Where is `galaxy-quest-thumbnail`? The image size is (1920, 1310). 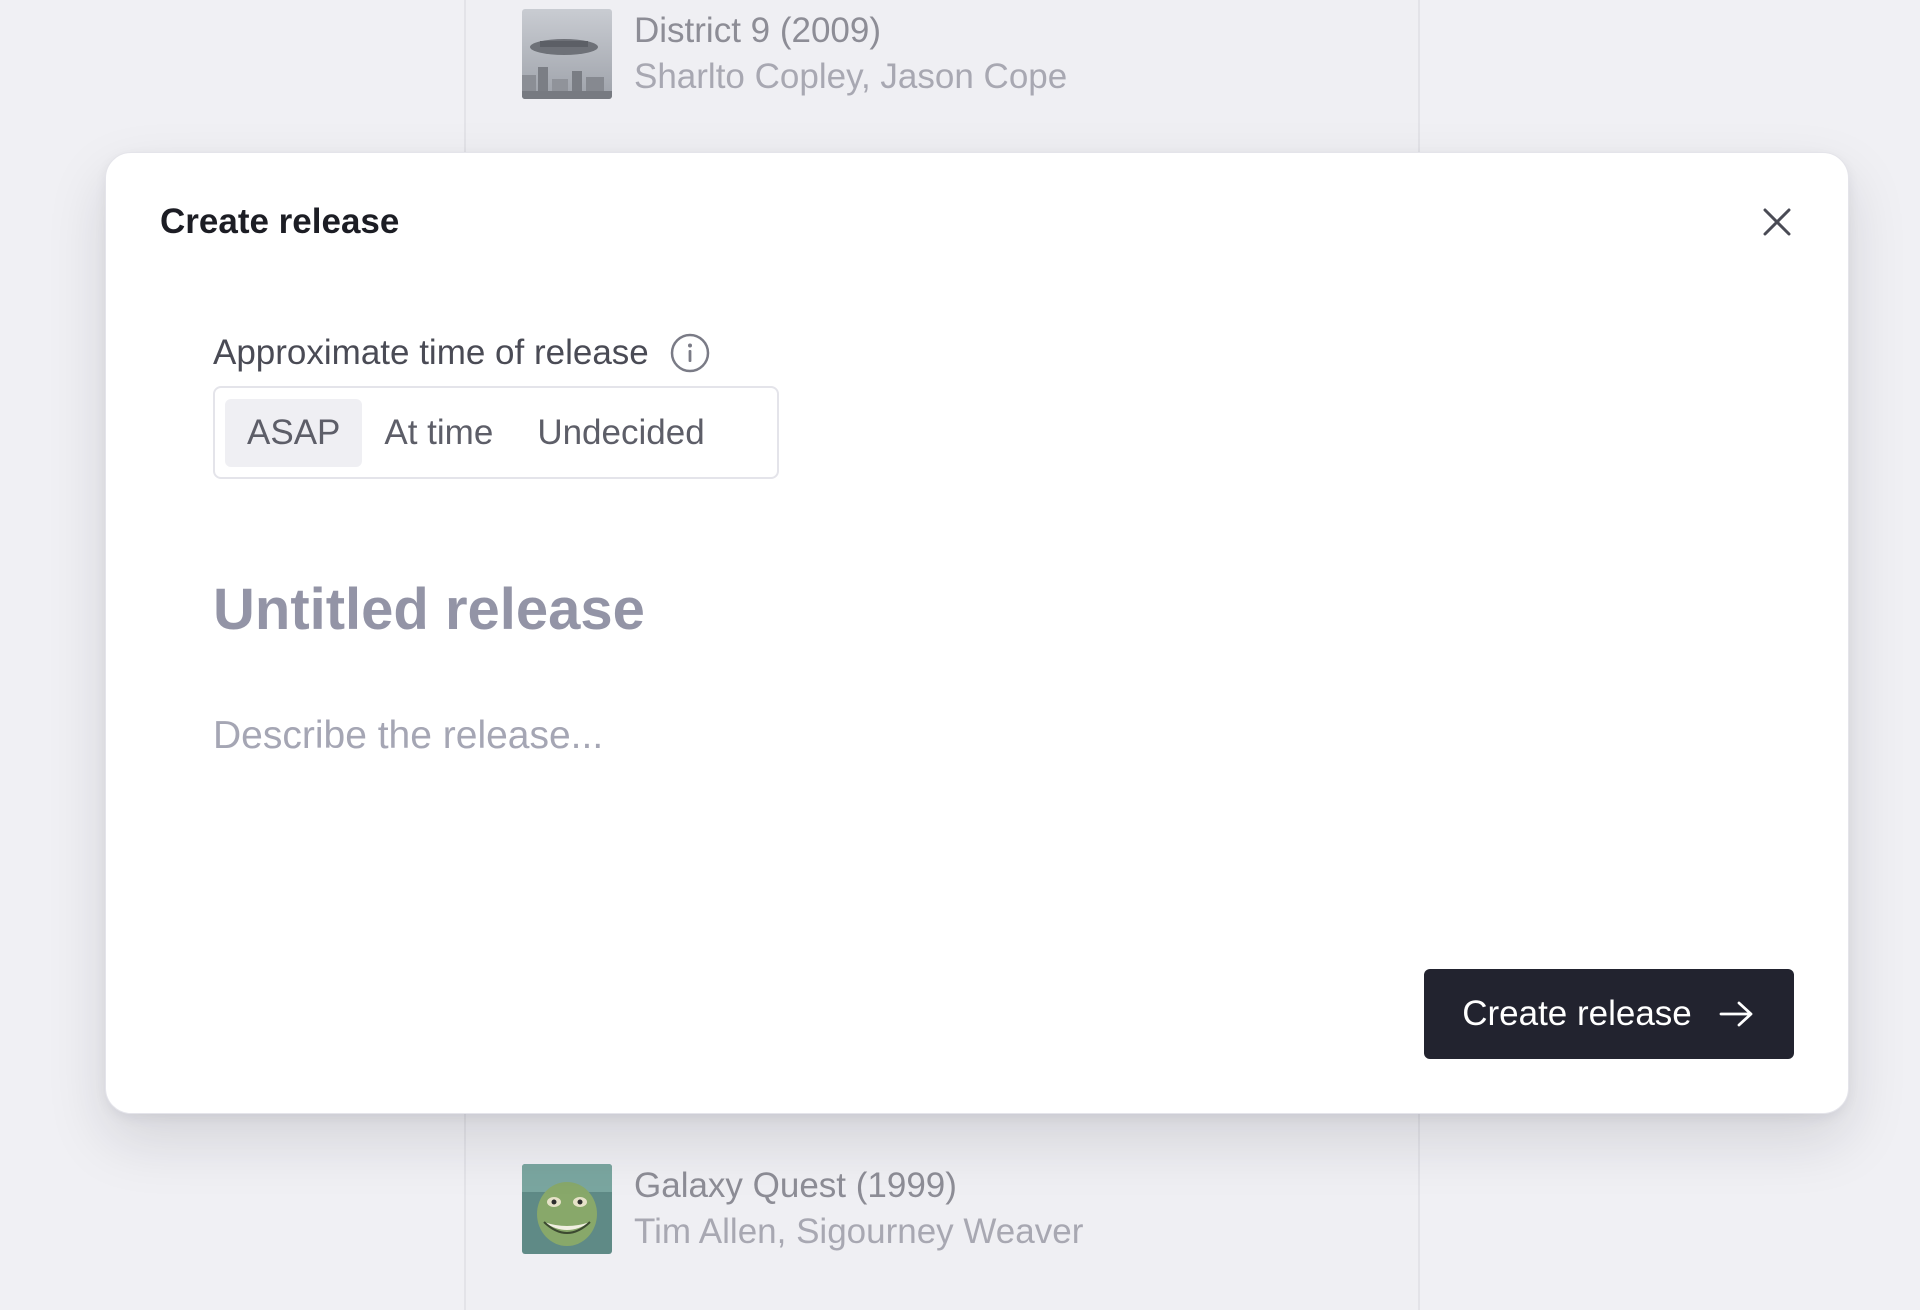 galaxy-quest-thumbnail is located at coordinates (567, 1209).